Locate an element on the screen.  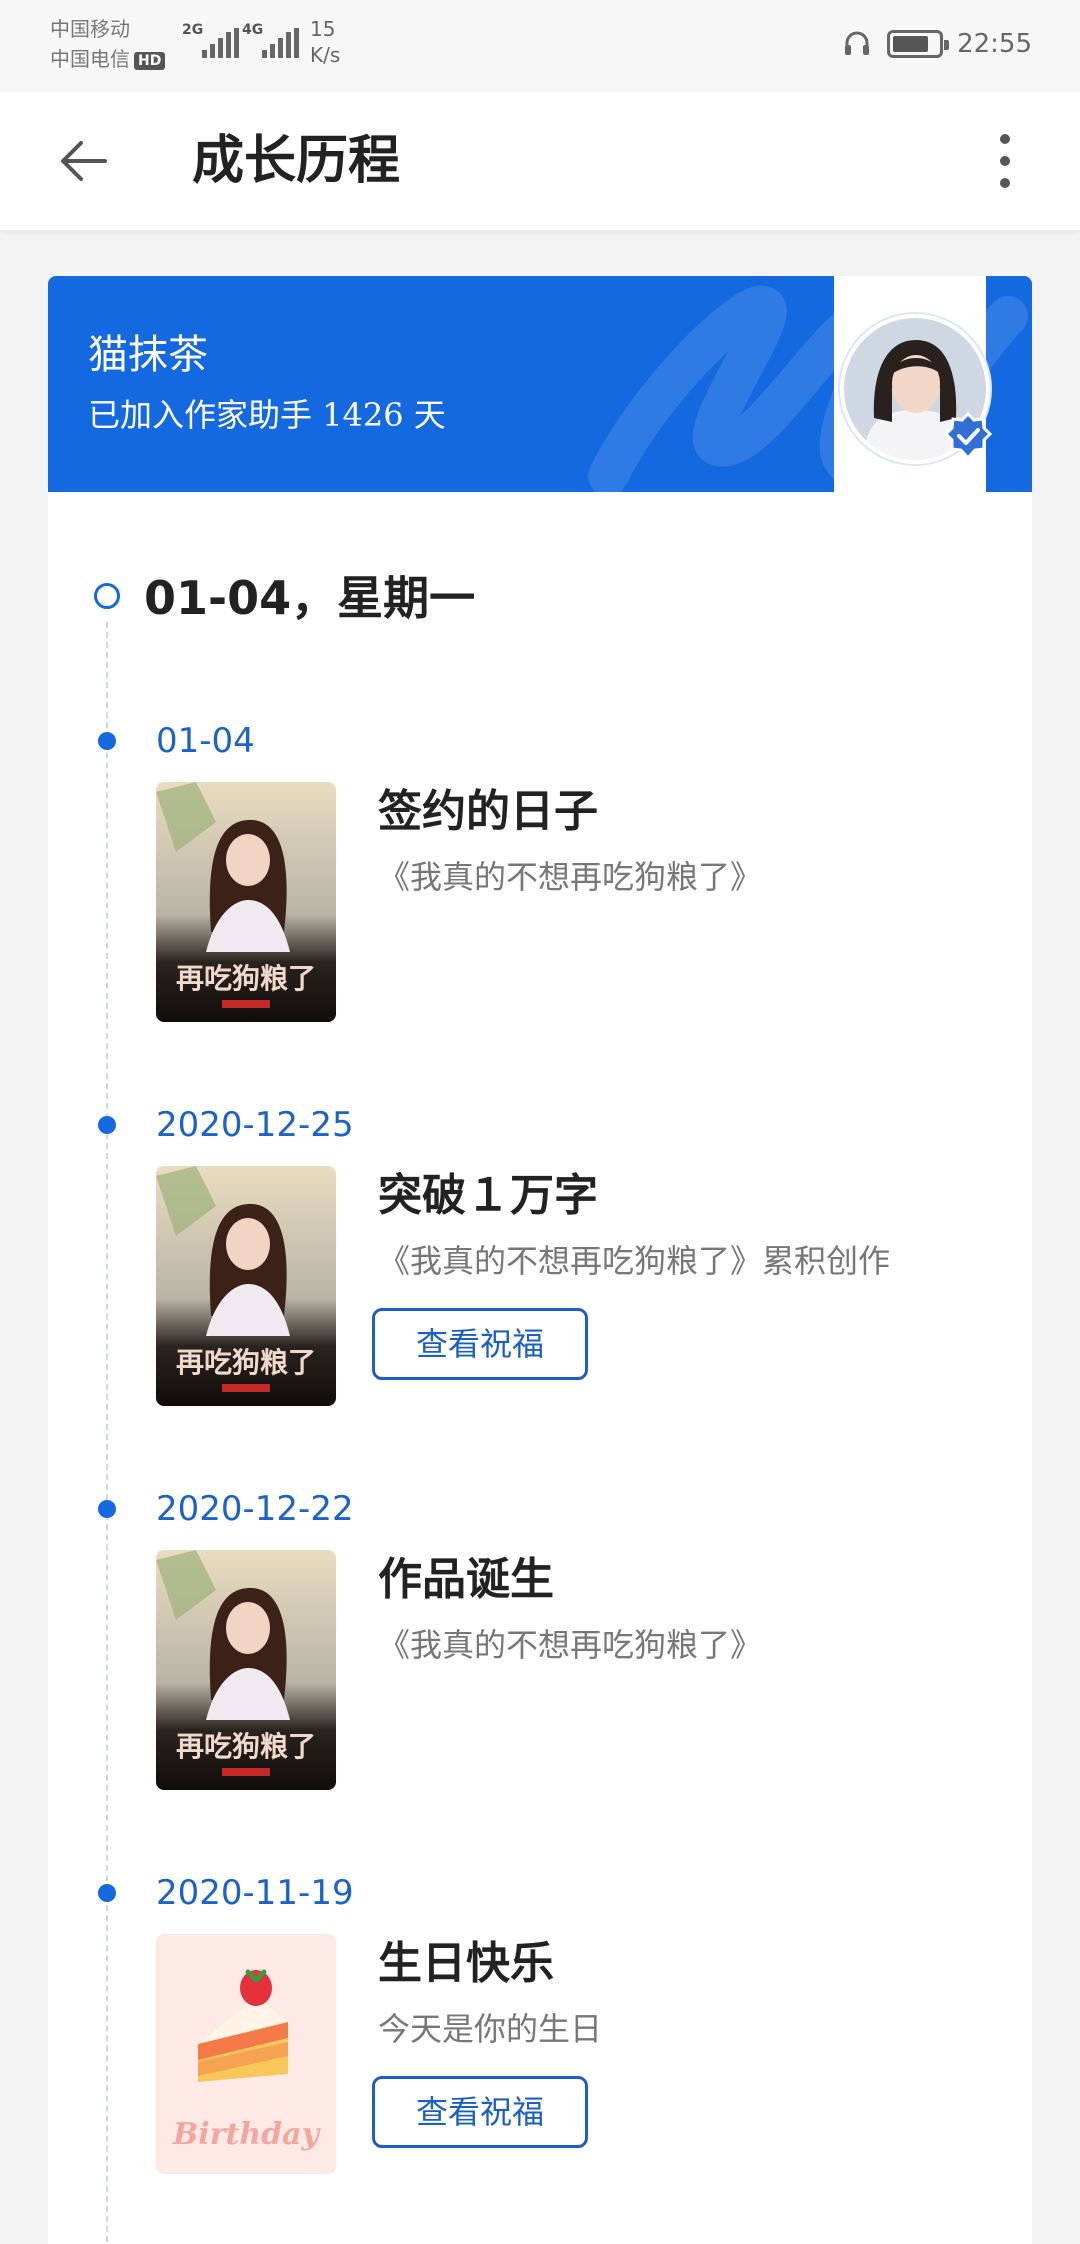
signal-2-label: 4G is located at coordinates (253, 30).